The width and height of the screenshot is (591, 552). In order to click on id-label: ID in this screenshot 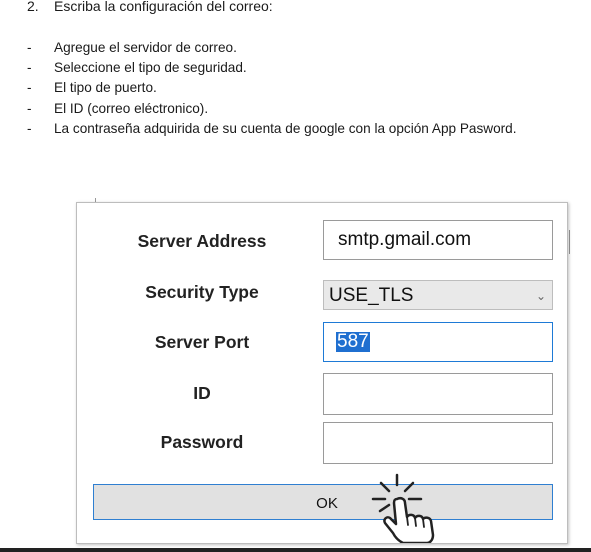, I will do `click(202, 393)`.